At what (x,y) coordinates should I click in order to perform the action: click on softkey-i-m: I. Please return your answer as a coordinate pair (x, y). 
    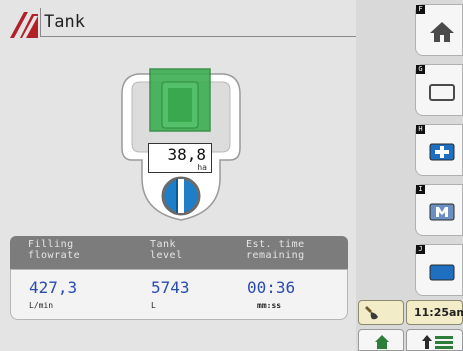
    Looking at the image, I should click on (439, 210).